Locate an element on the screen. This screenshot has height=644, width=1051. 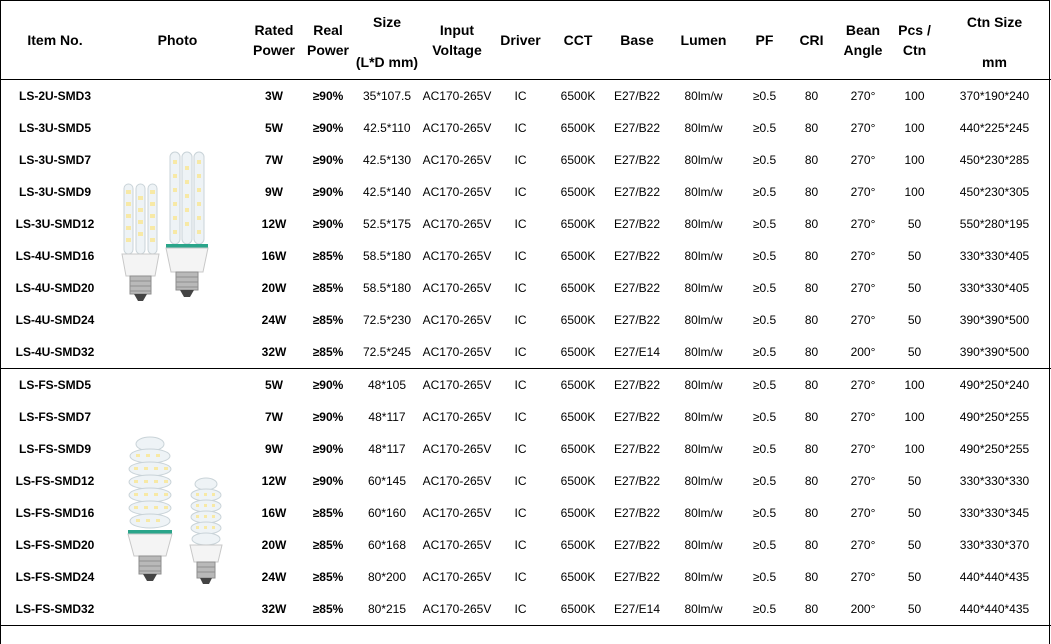
header-cri: CRI is located at coordinates (811, 40).